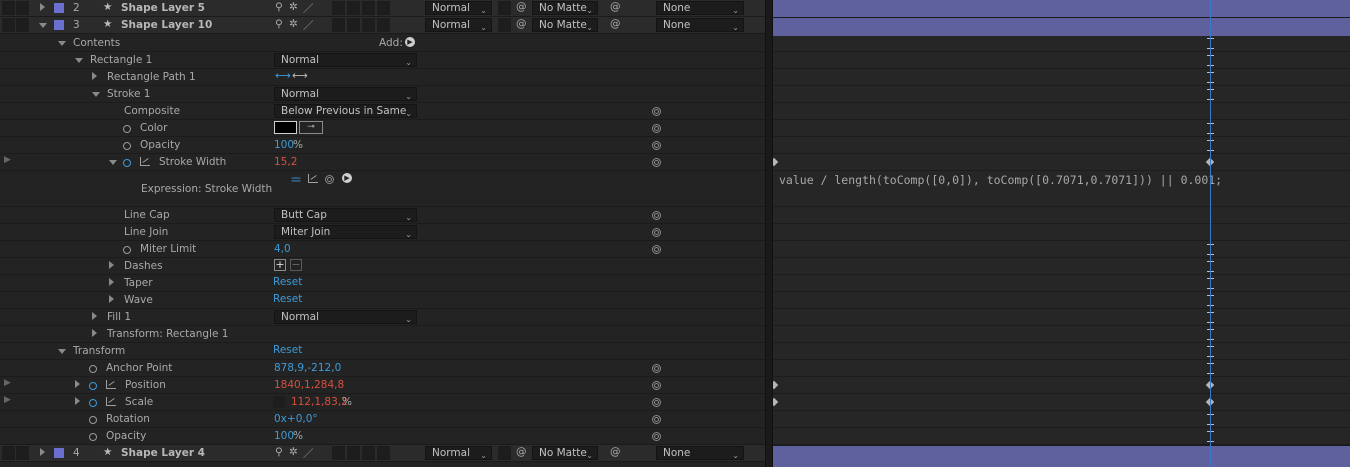 This screenshot has height=467, width=1350. Describe the element at coordinates (329, 179) in the screenshot. I see `pickwhip-icon` at that location.